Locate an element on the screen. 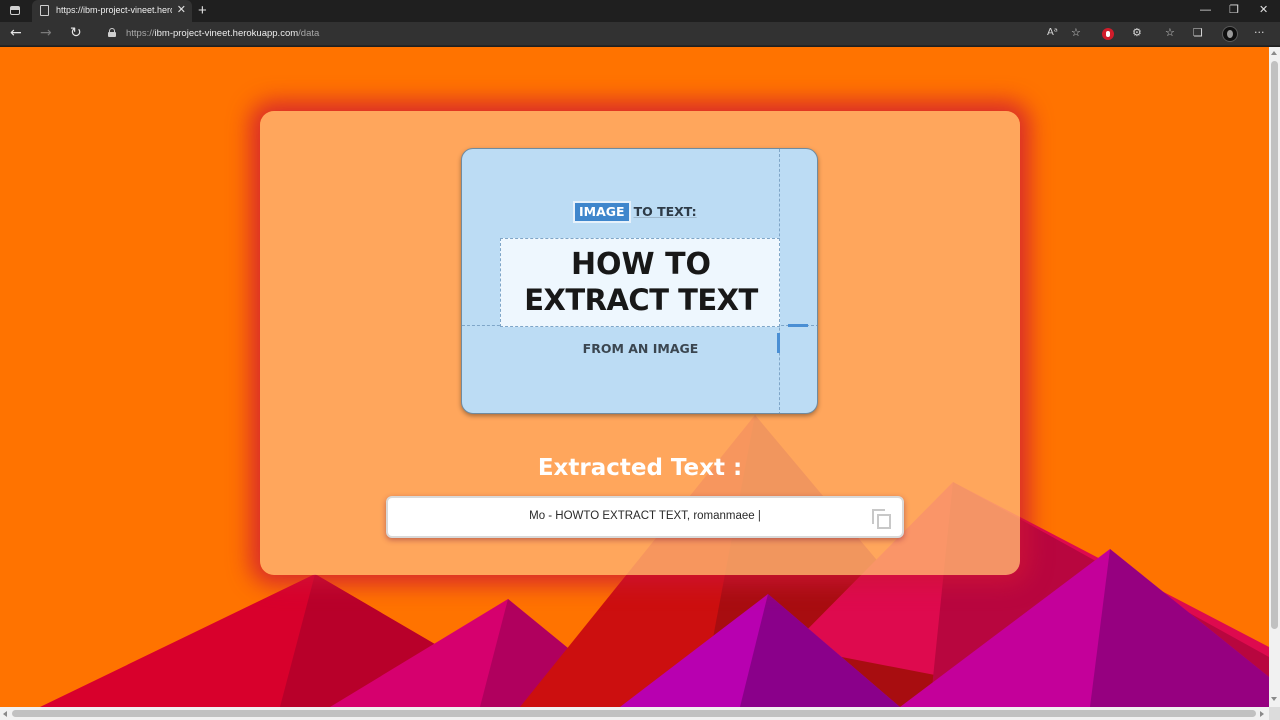 The width and height of the screenshot is (1280, 720). image-subline: FROM AN IMAGE is located at coordinates (640, 348).